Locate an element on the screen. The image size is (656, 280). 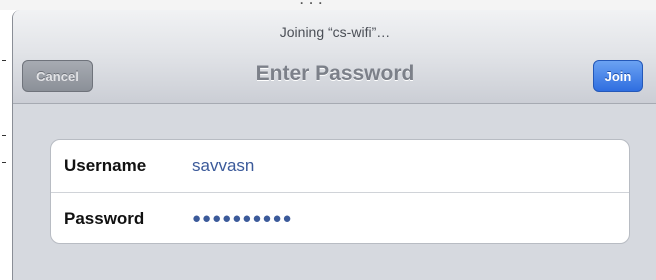
join-button: Join is located at coordinates (618, 76).